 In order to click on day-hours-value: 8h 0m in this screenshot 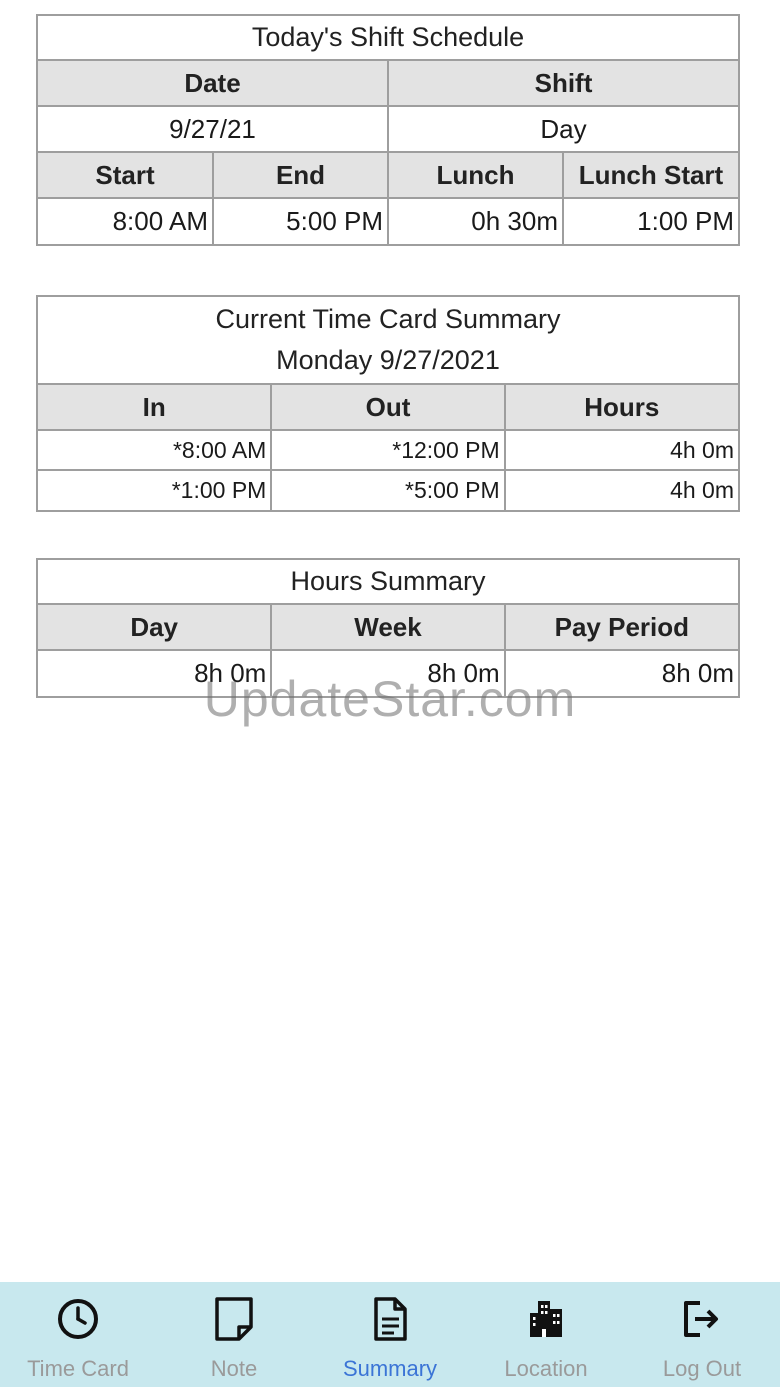, I will do `click(155, 672)`.